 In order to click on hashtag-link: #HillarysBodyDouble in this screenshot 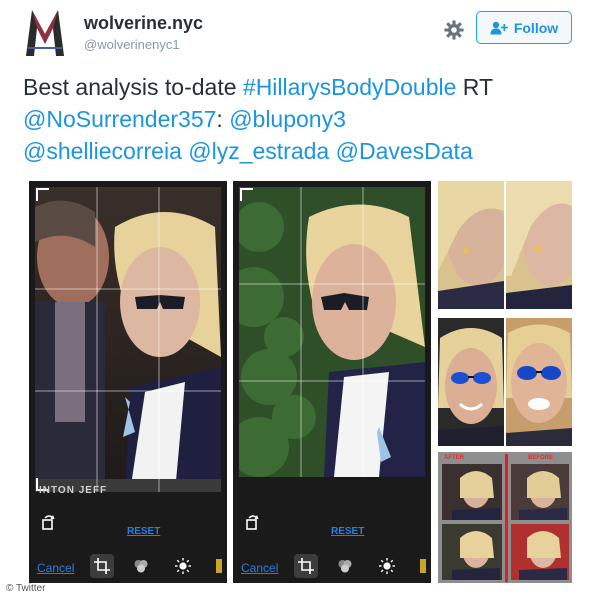, I will do `click(350, 87)`.